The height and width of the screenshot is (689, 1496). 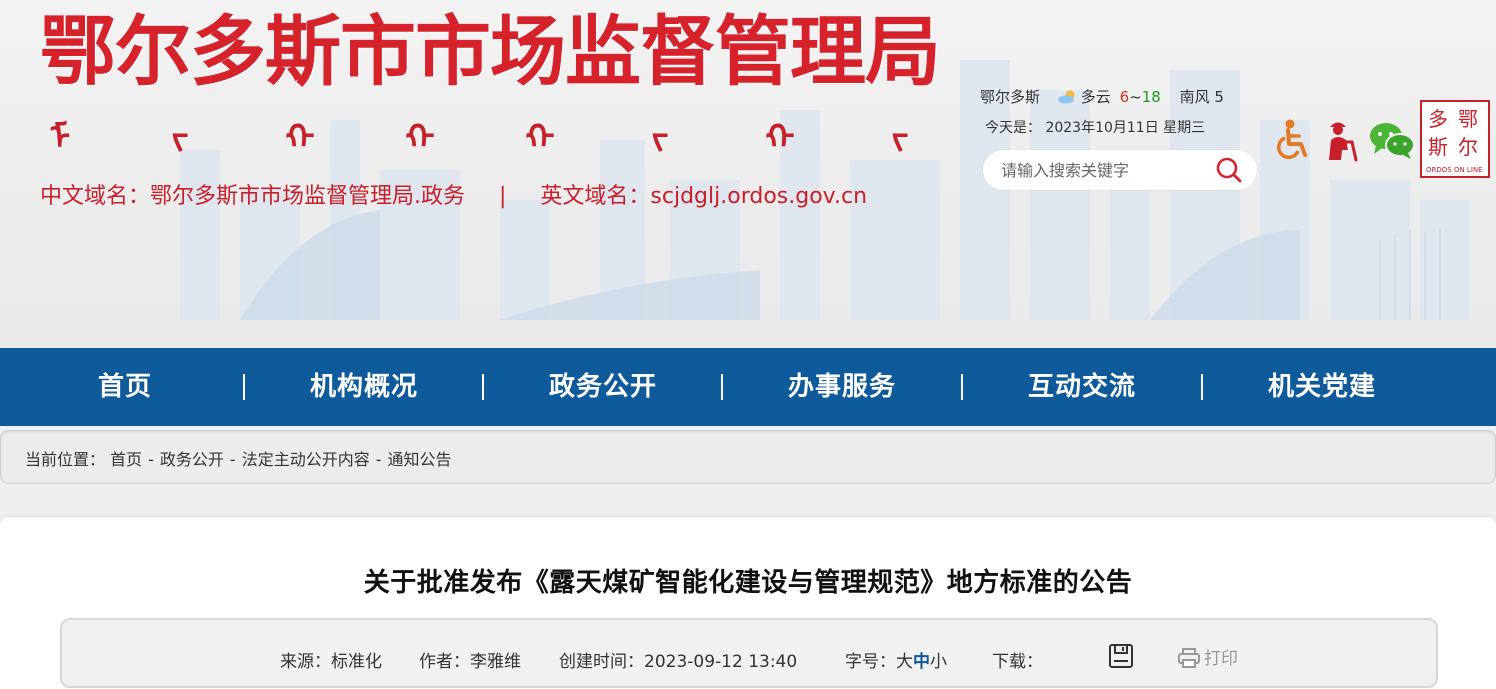 What do you see at coordinates (1095, 97) in the screenshot?
I see `weather-condition: 多云` at bounding box center [1095, 97].